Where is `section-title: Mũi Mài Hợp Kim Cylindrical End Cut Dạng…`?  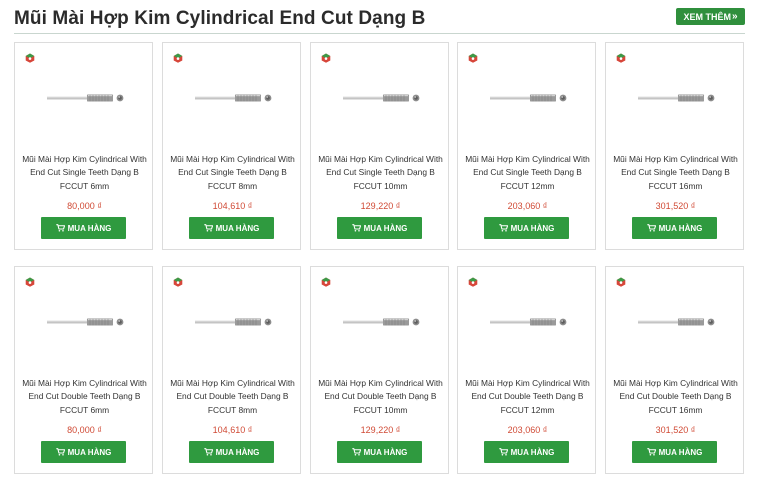 section-title: Mũi Mài Hợp Kim Cylindrical End Cut Dạng… is located at coordinates (220, 18).